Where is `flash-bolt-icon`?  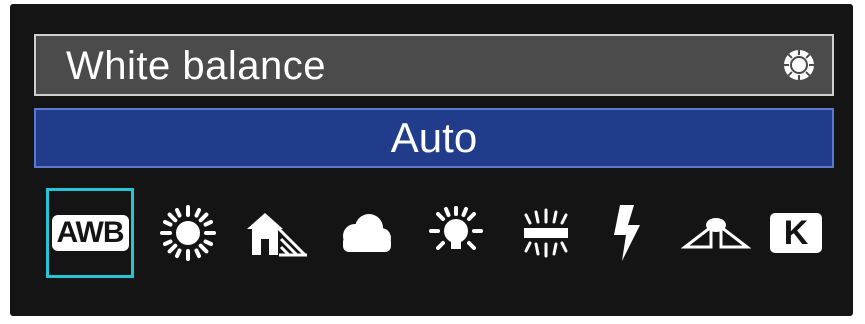
flash-bolt-icon is located at coordinates (626, 233).